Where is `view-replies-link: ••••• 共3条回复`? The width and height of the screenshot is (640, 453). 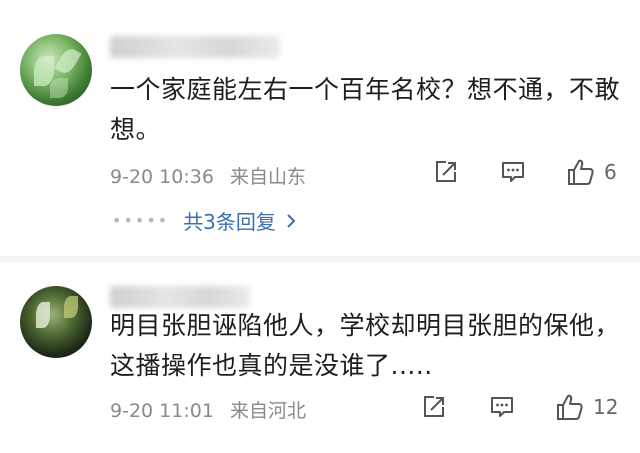
view-replies-link: ••••• 共3条回复 is located at coordinates (205, 220).